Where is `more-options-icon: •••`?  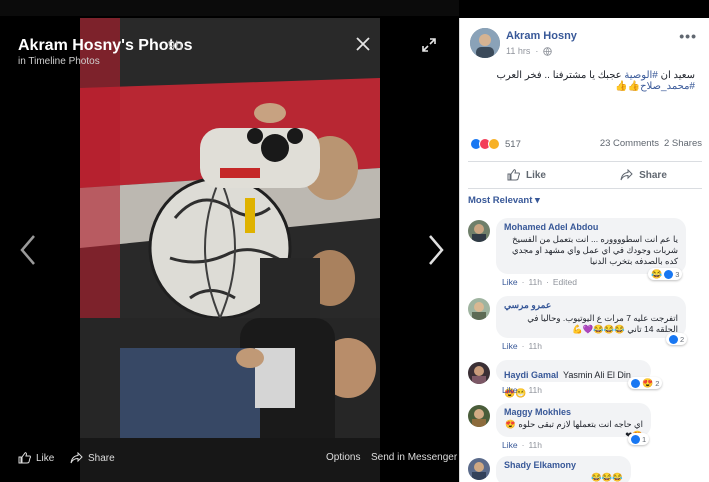
more-options-icon: ••• is located at coordinates (688, 36).